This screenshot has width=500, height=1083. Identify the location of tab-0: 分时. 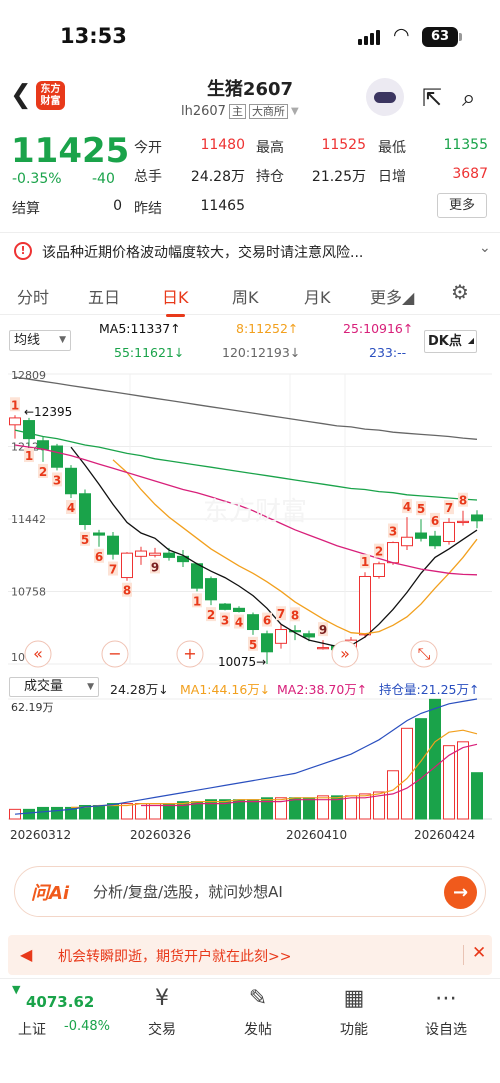
(33, 296).